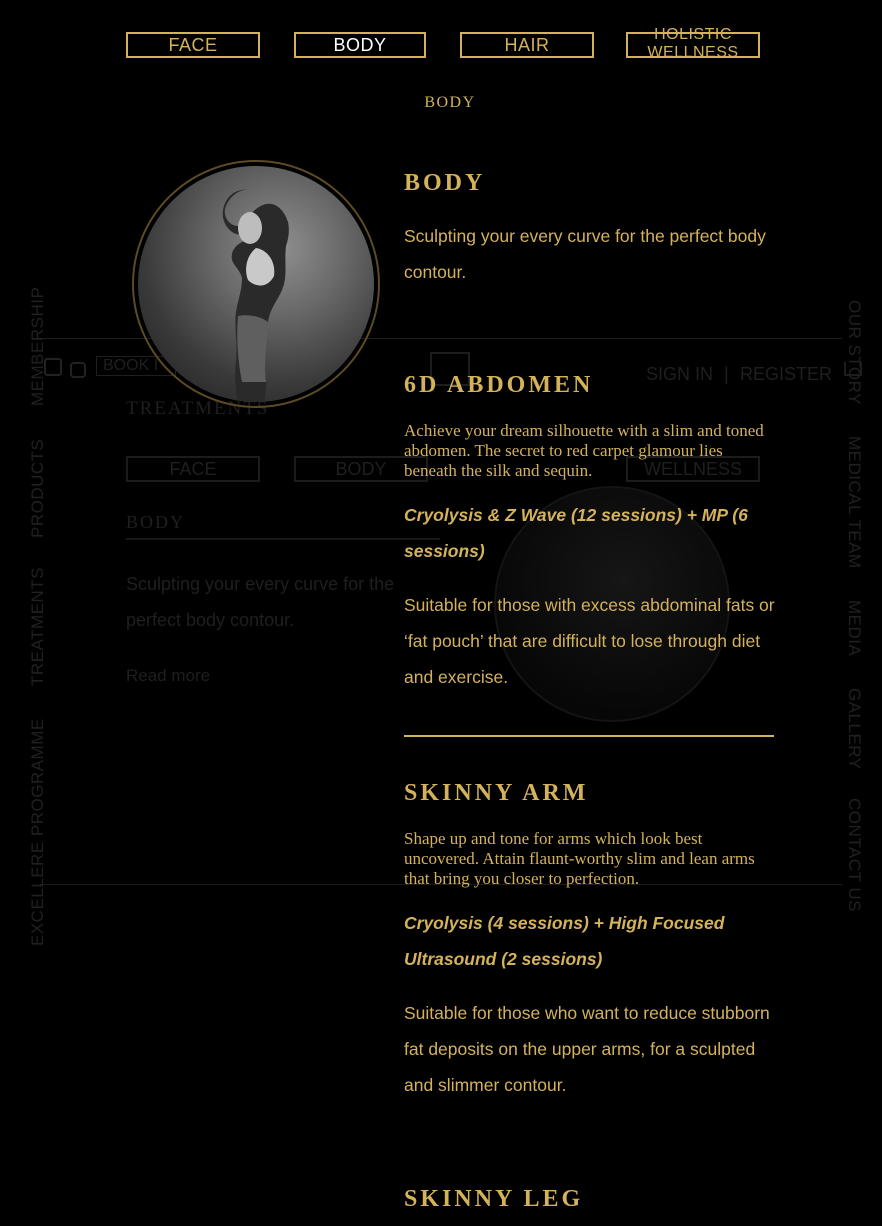 The width and height of the screenshot is (882, 1226). I want to click on body-portrait-image, so click(256, 284).